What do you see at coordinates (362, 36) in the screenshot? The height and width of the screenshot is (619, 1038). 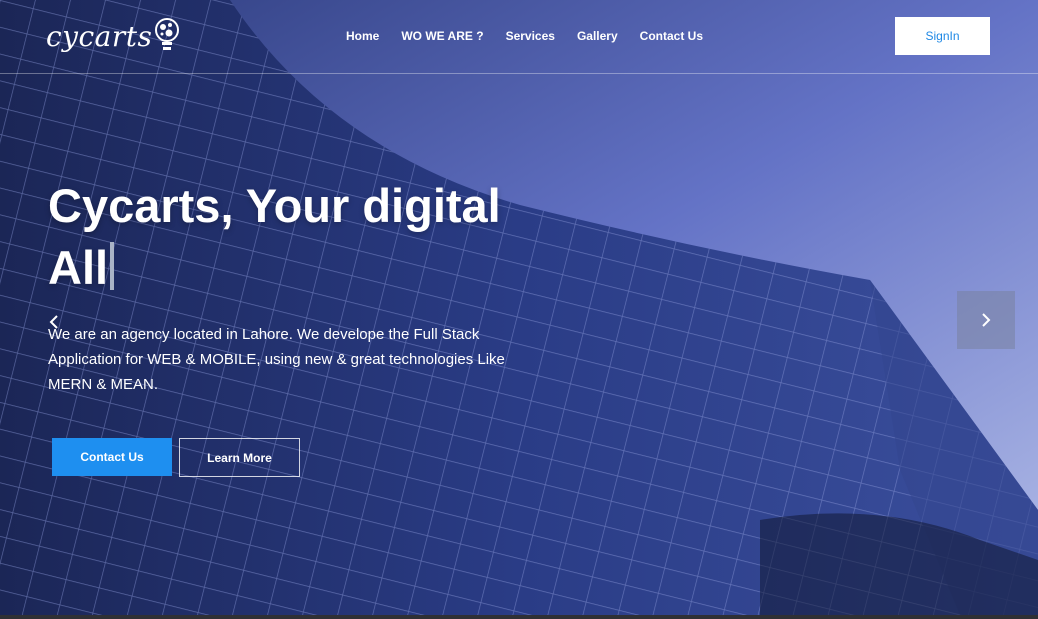 I see `nav-home: Home` at bounding box center [362, 36].